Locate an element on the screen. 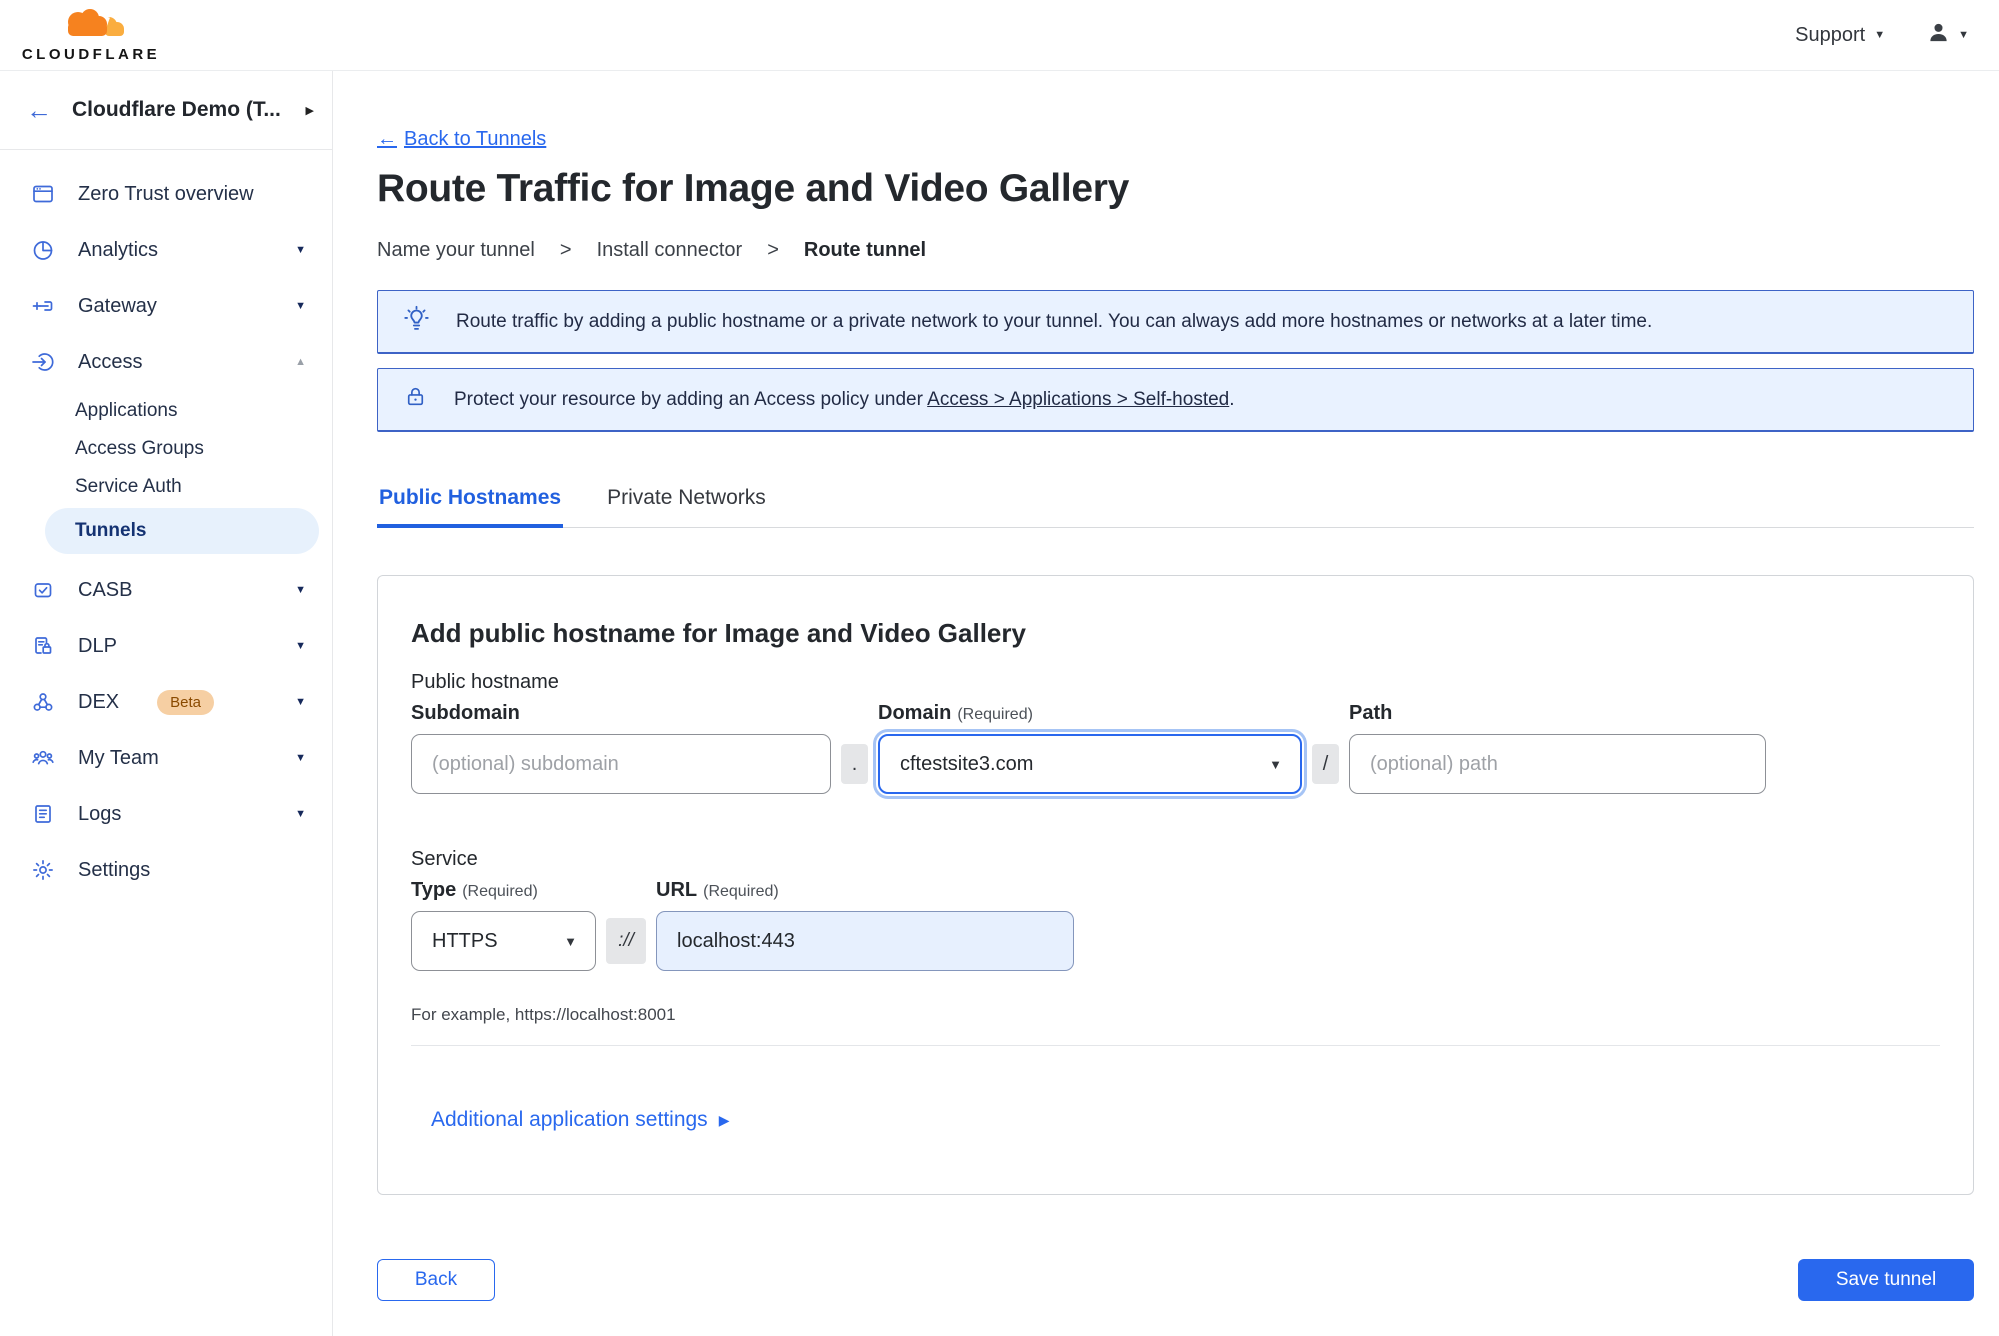 The width and height of the screenshot is (1999, 1336). card-divider is located at coordinates (1175, 1045).